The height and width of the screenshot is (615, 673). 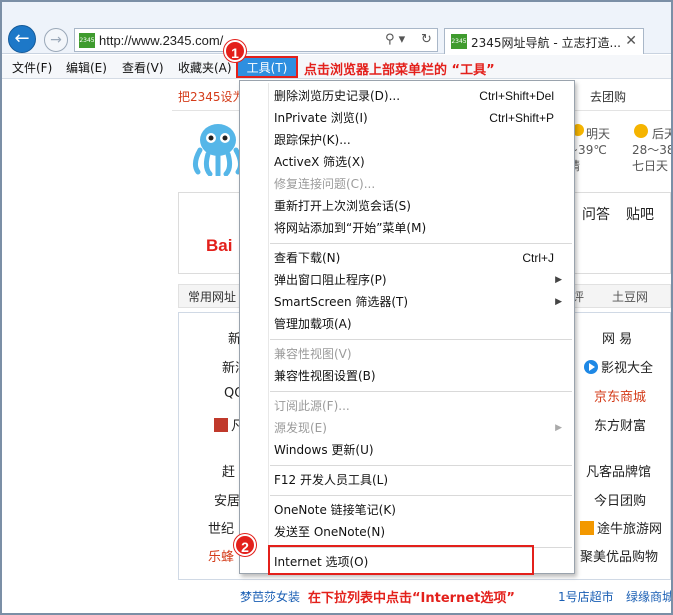 I want to click on menu-item-label: ActiveX 筛选(X), so click(x=319, y=162).